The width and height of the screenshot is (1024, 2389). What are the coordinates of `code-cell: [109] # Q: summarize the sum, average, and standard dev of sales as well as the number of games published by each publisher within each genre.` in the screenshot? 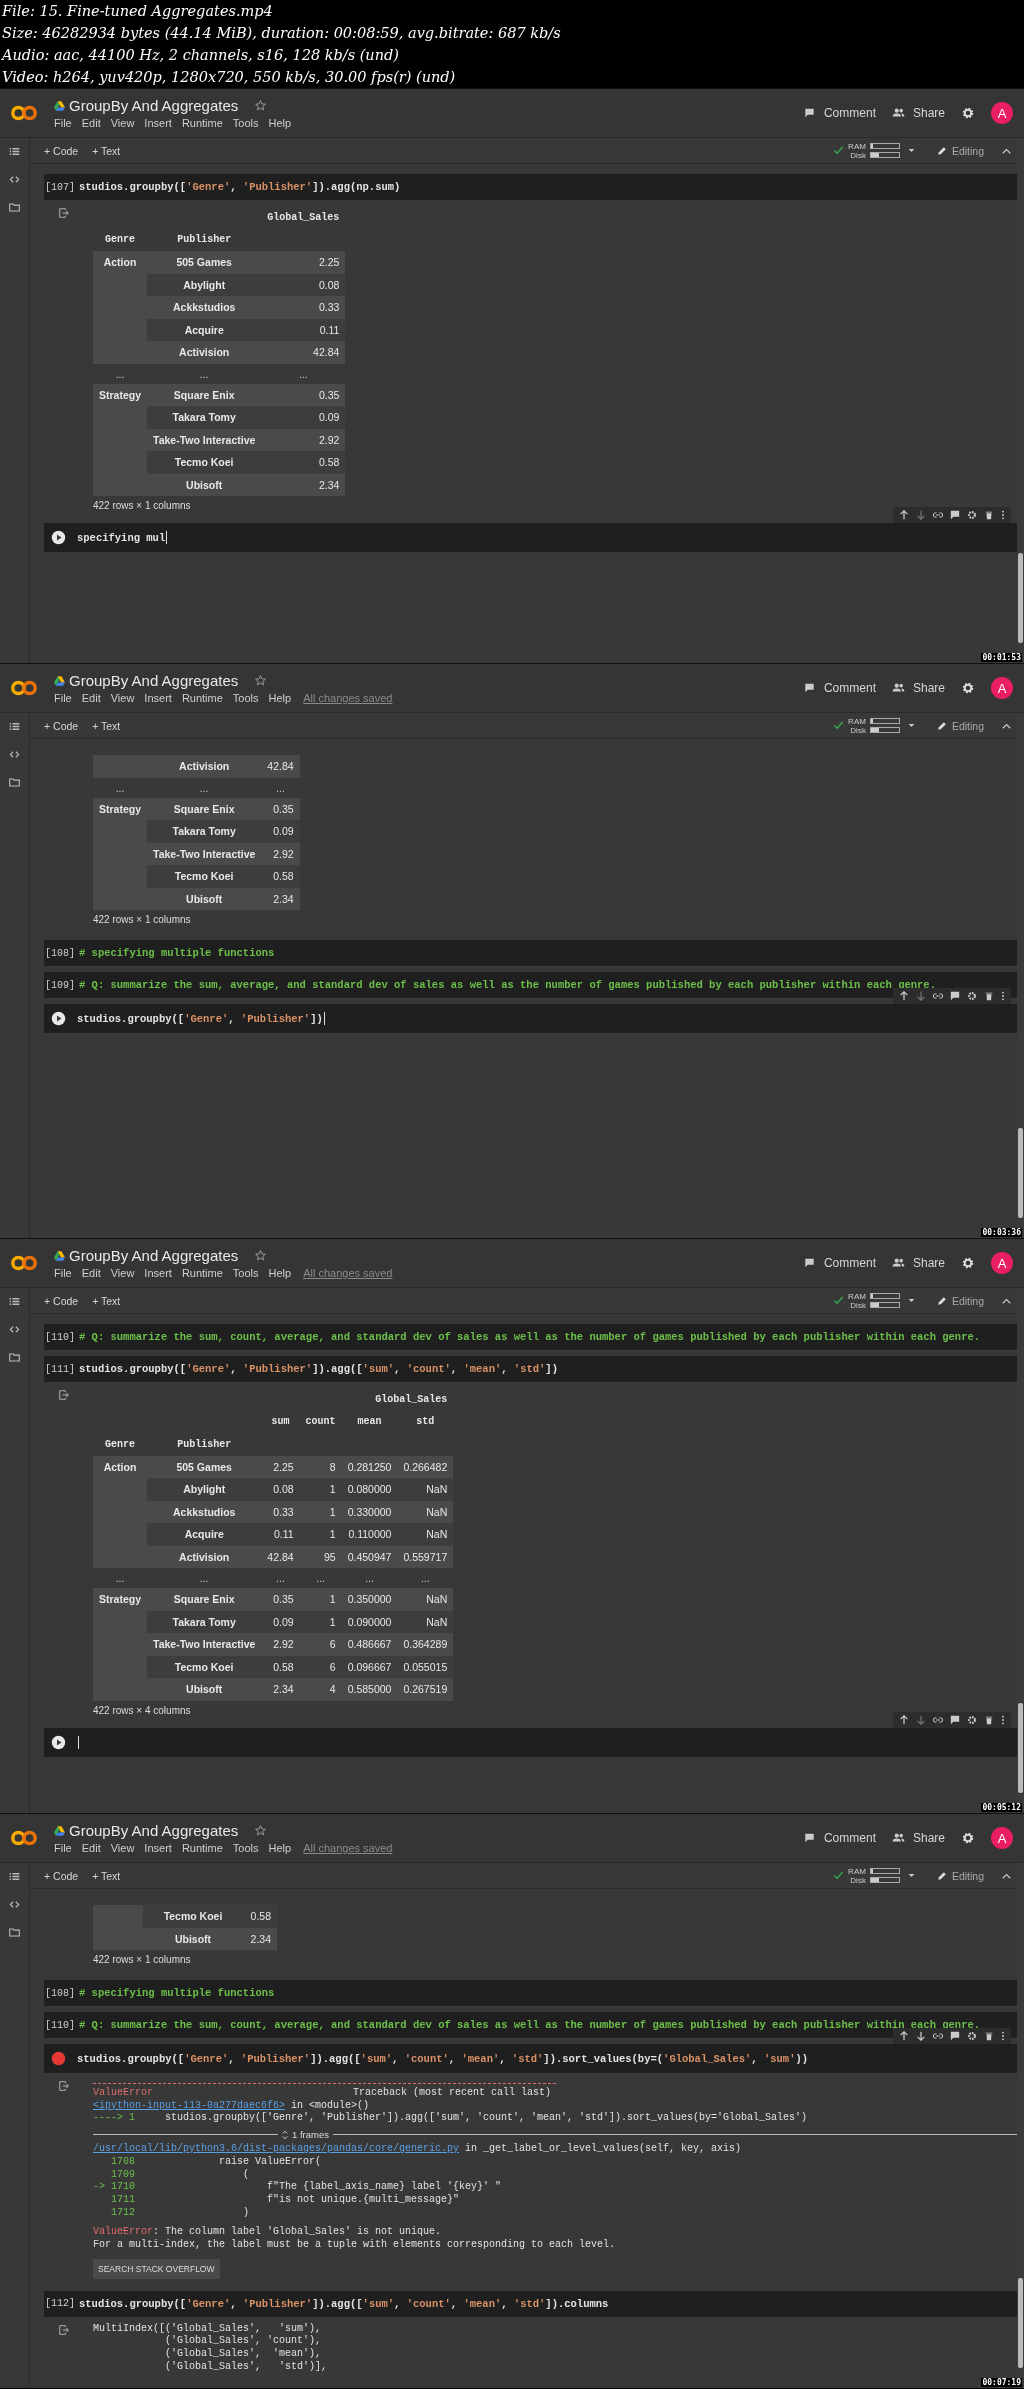 It's located at (530, 985).